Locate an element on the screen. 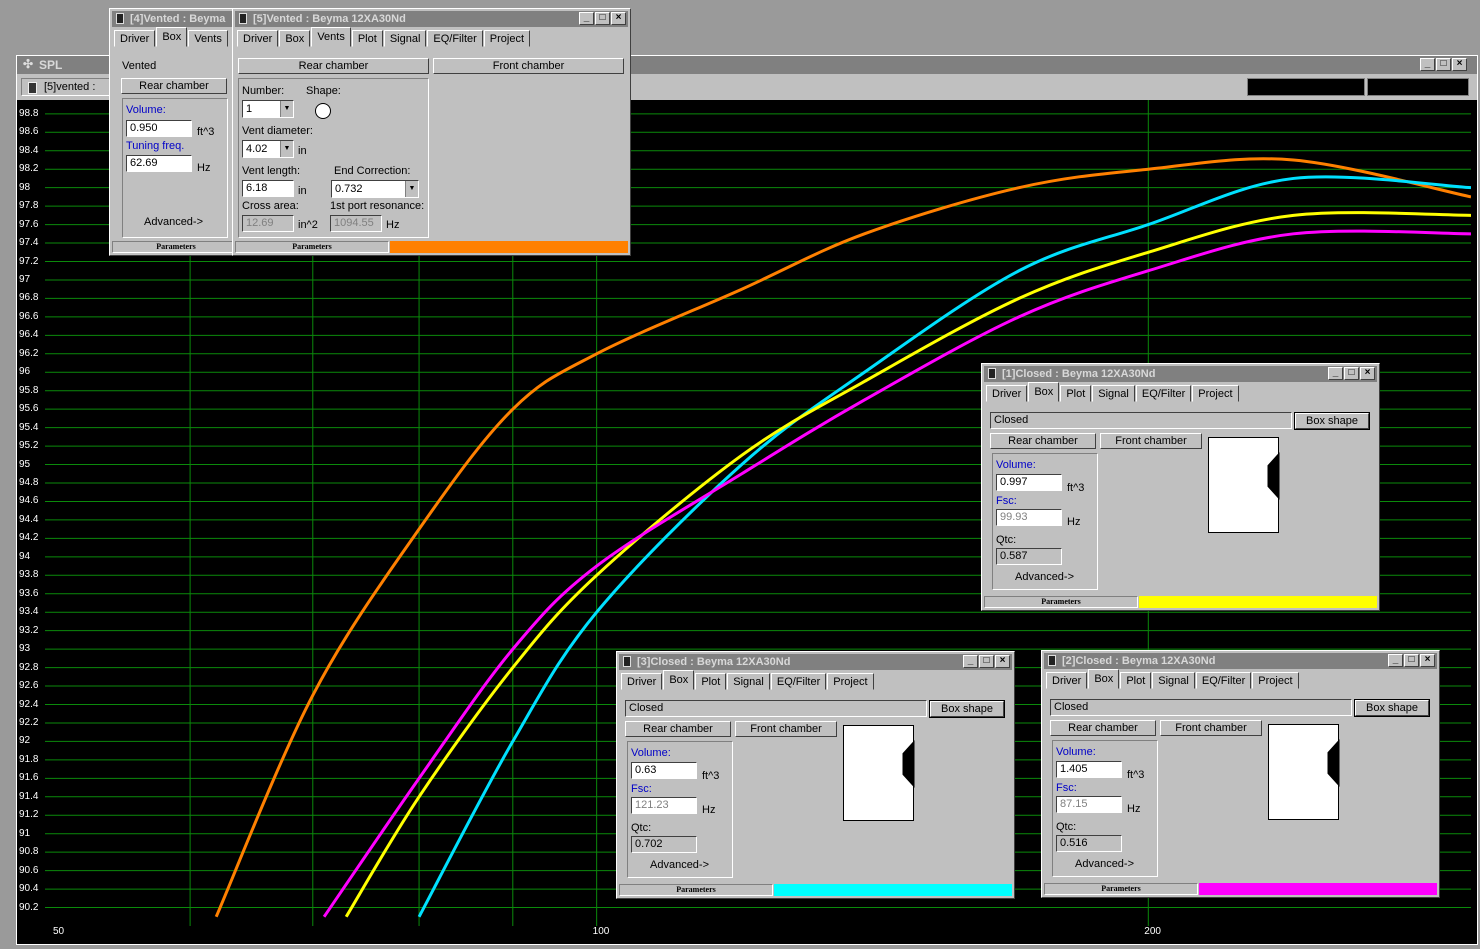 This screenshot has height=949, width=1480. speaker-driver-icon is located at coordinates (908, 764).